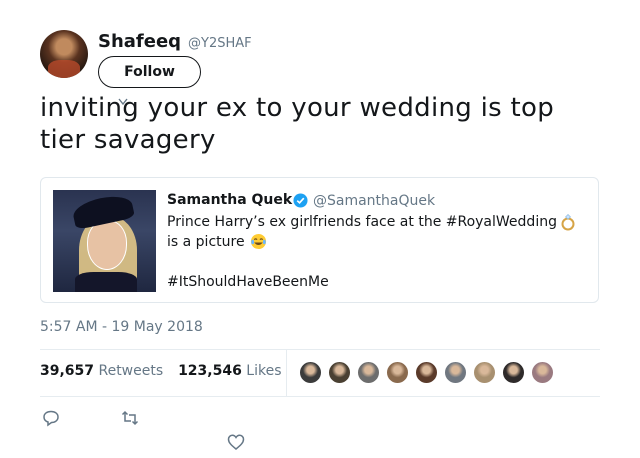 Image resolution: width=640 pixels, height=458 pixels. I want to click on retweet-icon, so click(130, 418).